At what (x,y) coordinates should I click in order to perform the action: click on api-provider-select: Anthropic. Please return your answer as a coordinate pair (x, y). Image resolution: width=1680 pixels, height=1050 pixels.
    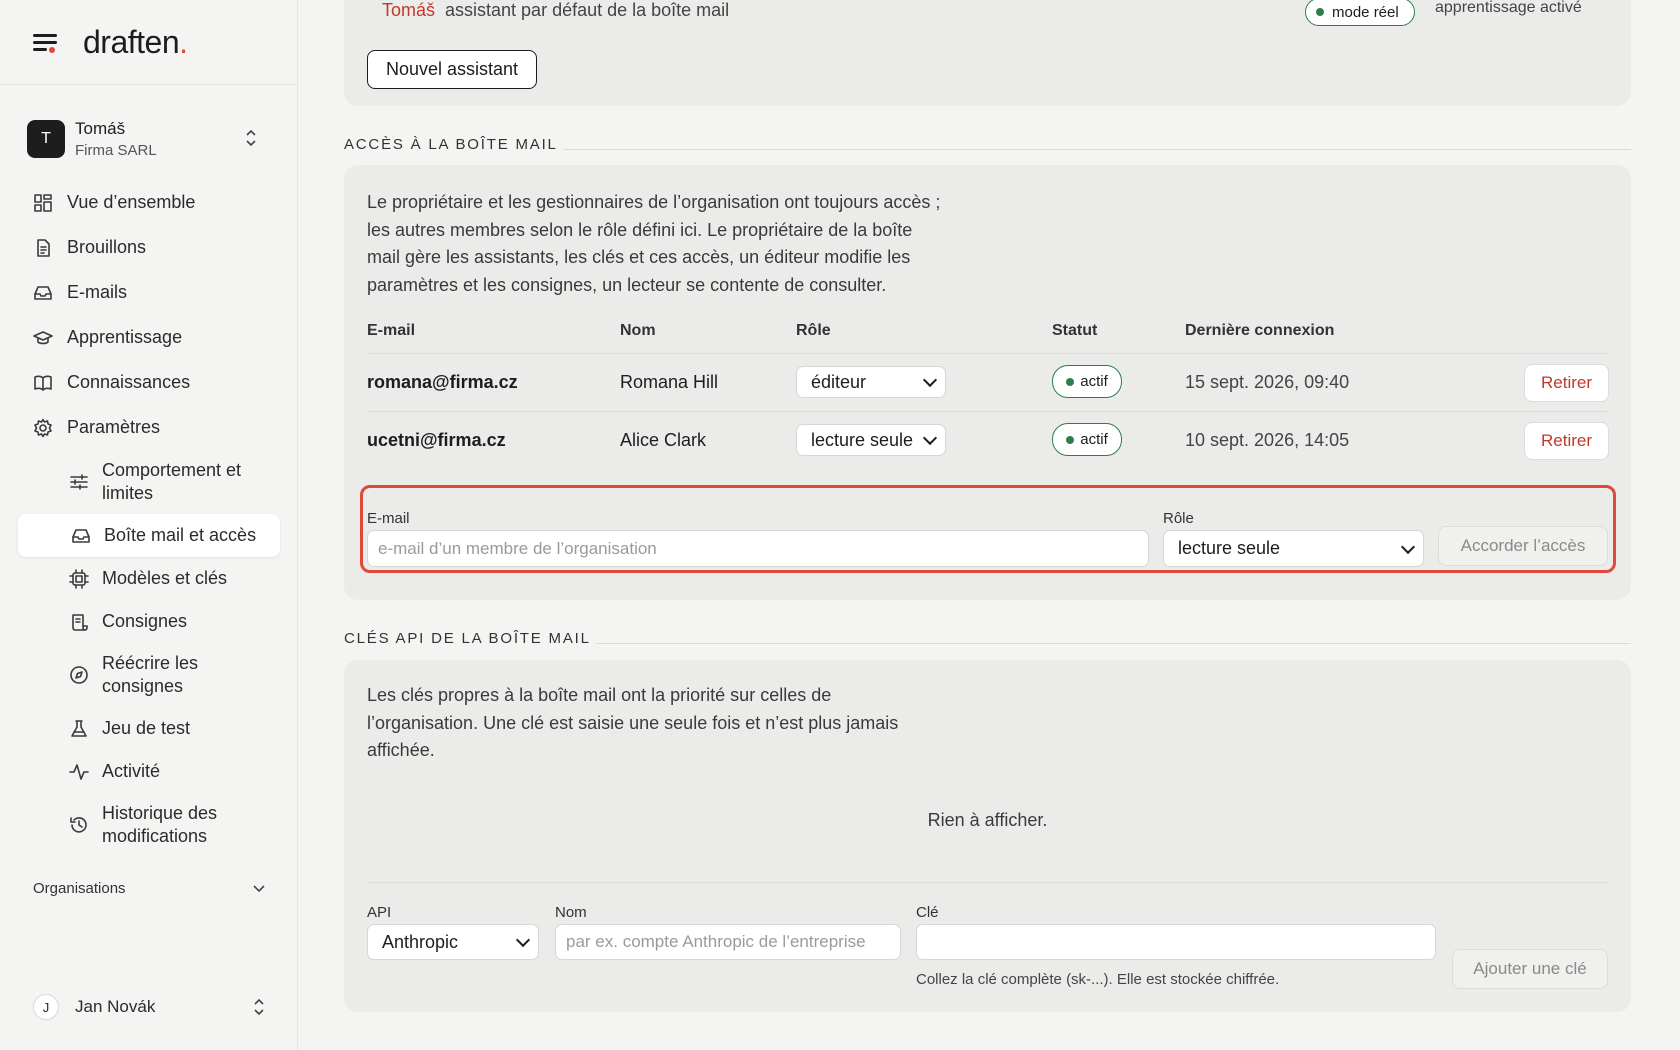
    Looking at the image, I should click on (453, 942).